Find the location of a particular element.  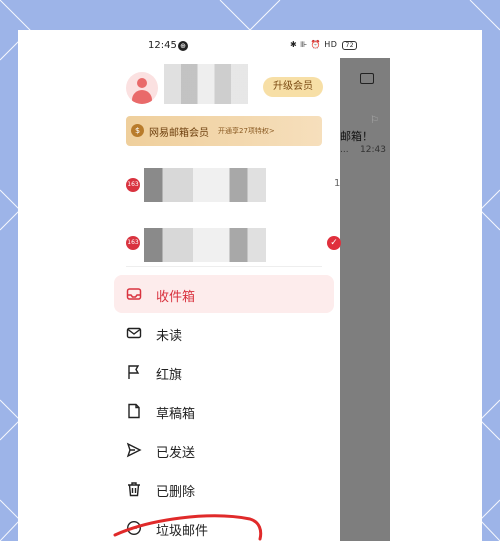

flag-icon: ⚐ is located at coordinates (374, 120).